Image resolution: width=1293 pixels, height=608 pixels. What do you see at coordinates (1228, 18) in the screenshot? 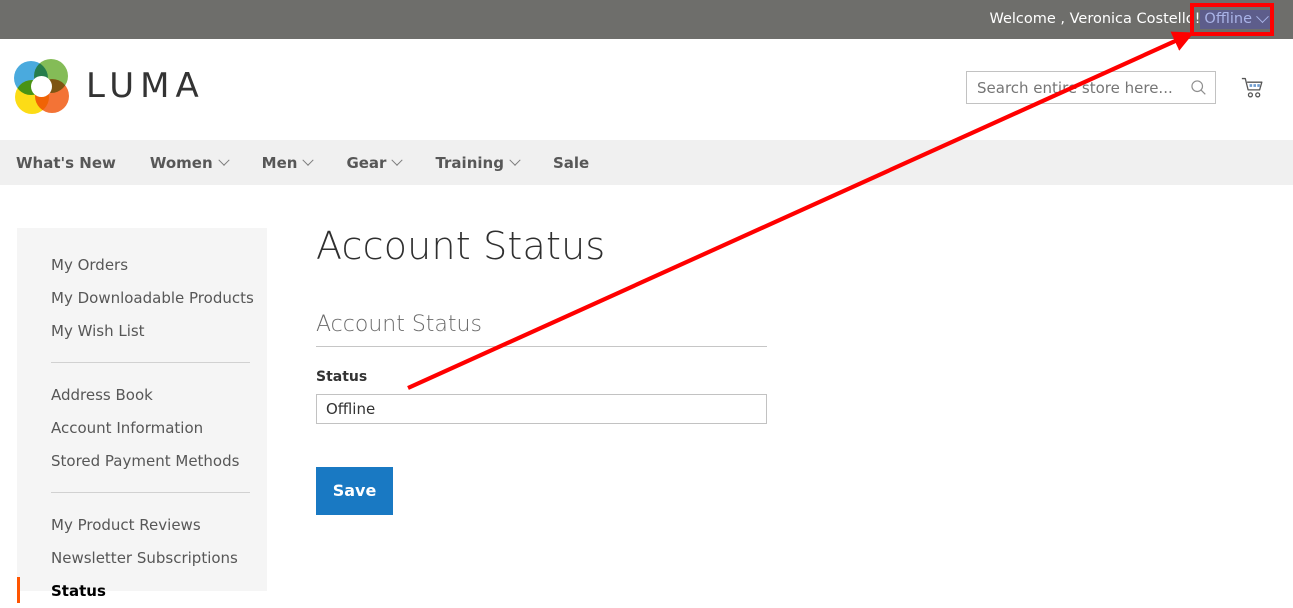
I see `status-switcher-label: Offline` at bounding box center [1228, 18].